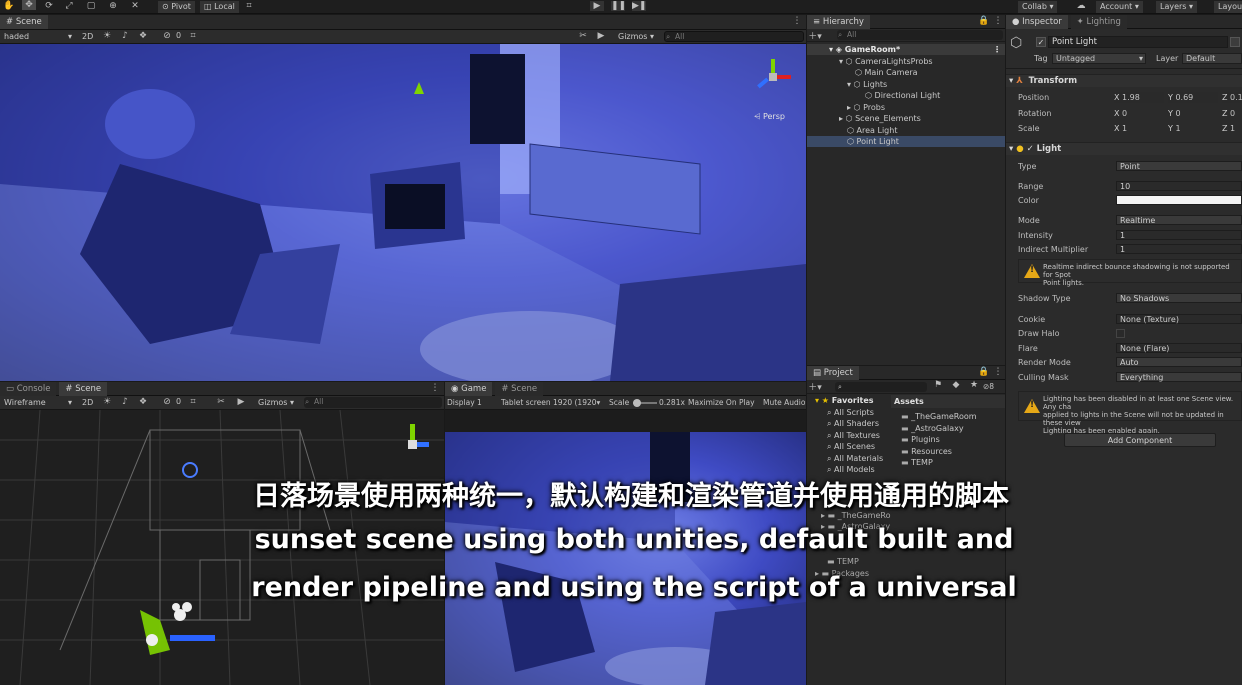 Image resolution: width=1242 pixels, height=685 pixels. Describe the element at coordinates (843, 561) in the screenshot. I see `tree-temp: ▬ TEMP` at that location.